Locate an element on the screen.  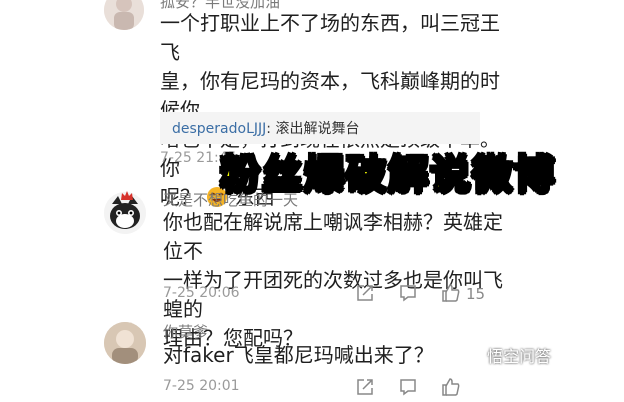
reply-content: : 滚出解说舞台 is located at coordinates (313, 129).